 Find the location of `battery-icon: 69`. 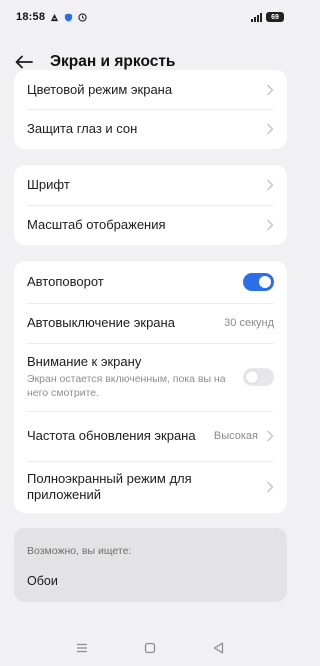

battery-icon: 69 is located at coordinates (275, 17).